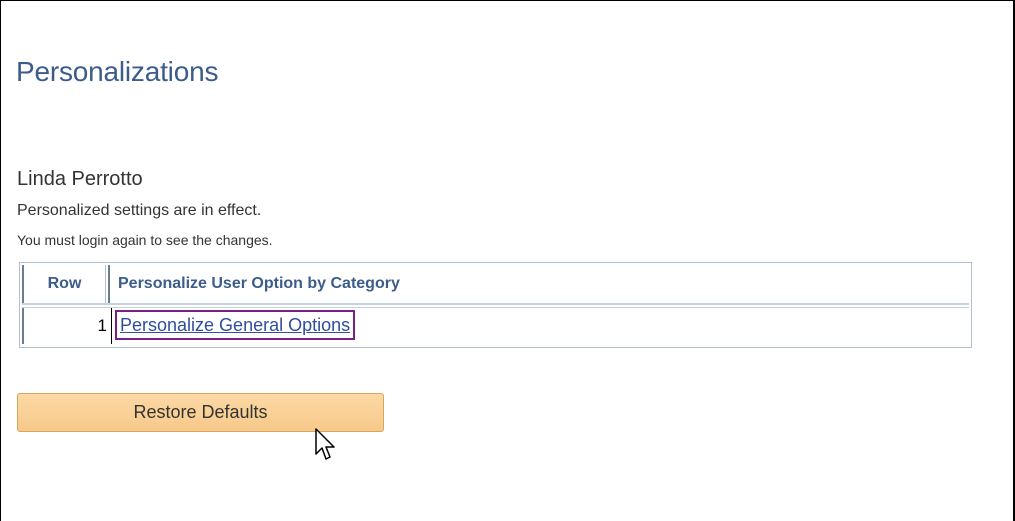 The image size is (1015, 521). Describe the element at coordinates (145, 240) in the screenshot. I see `login-again-message: You must login again to see the changes.` at that location.